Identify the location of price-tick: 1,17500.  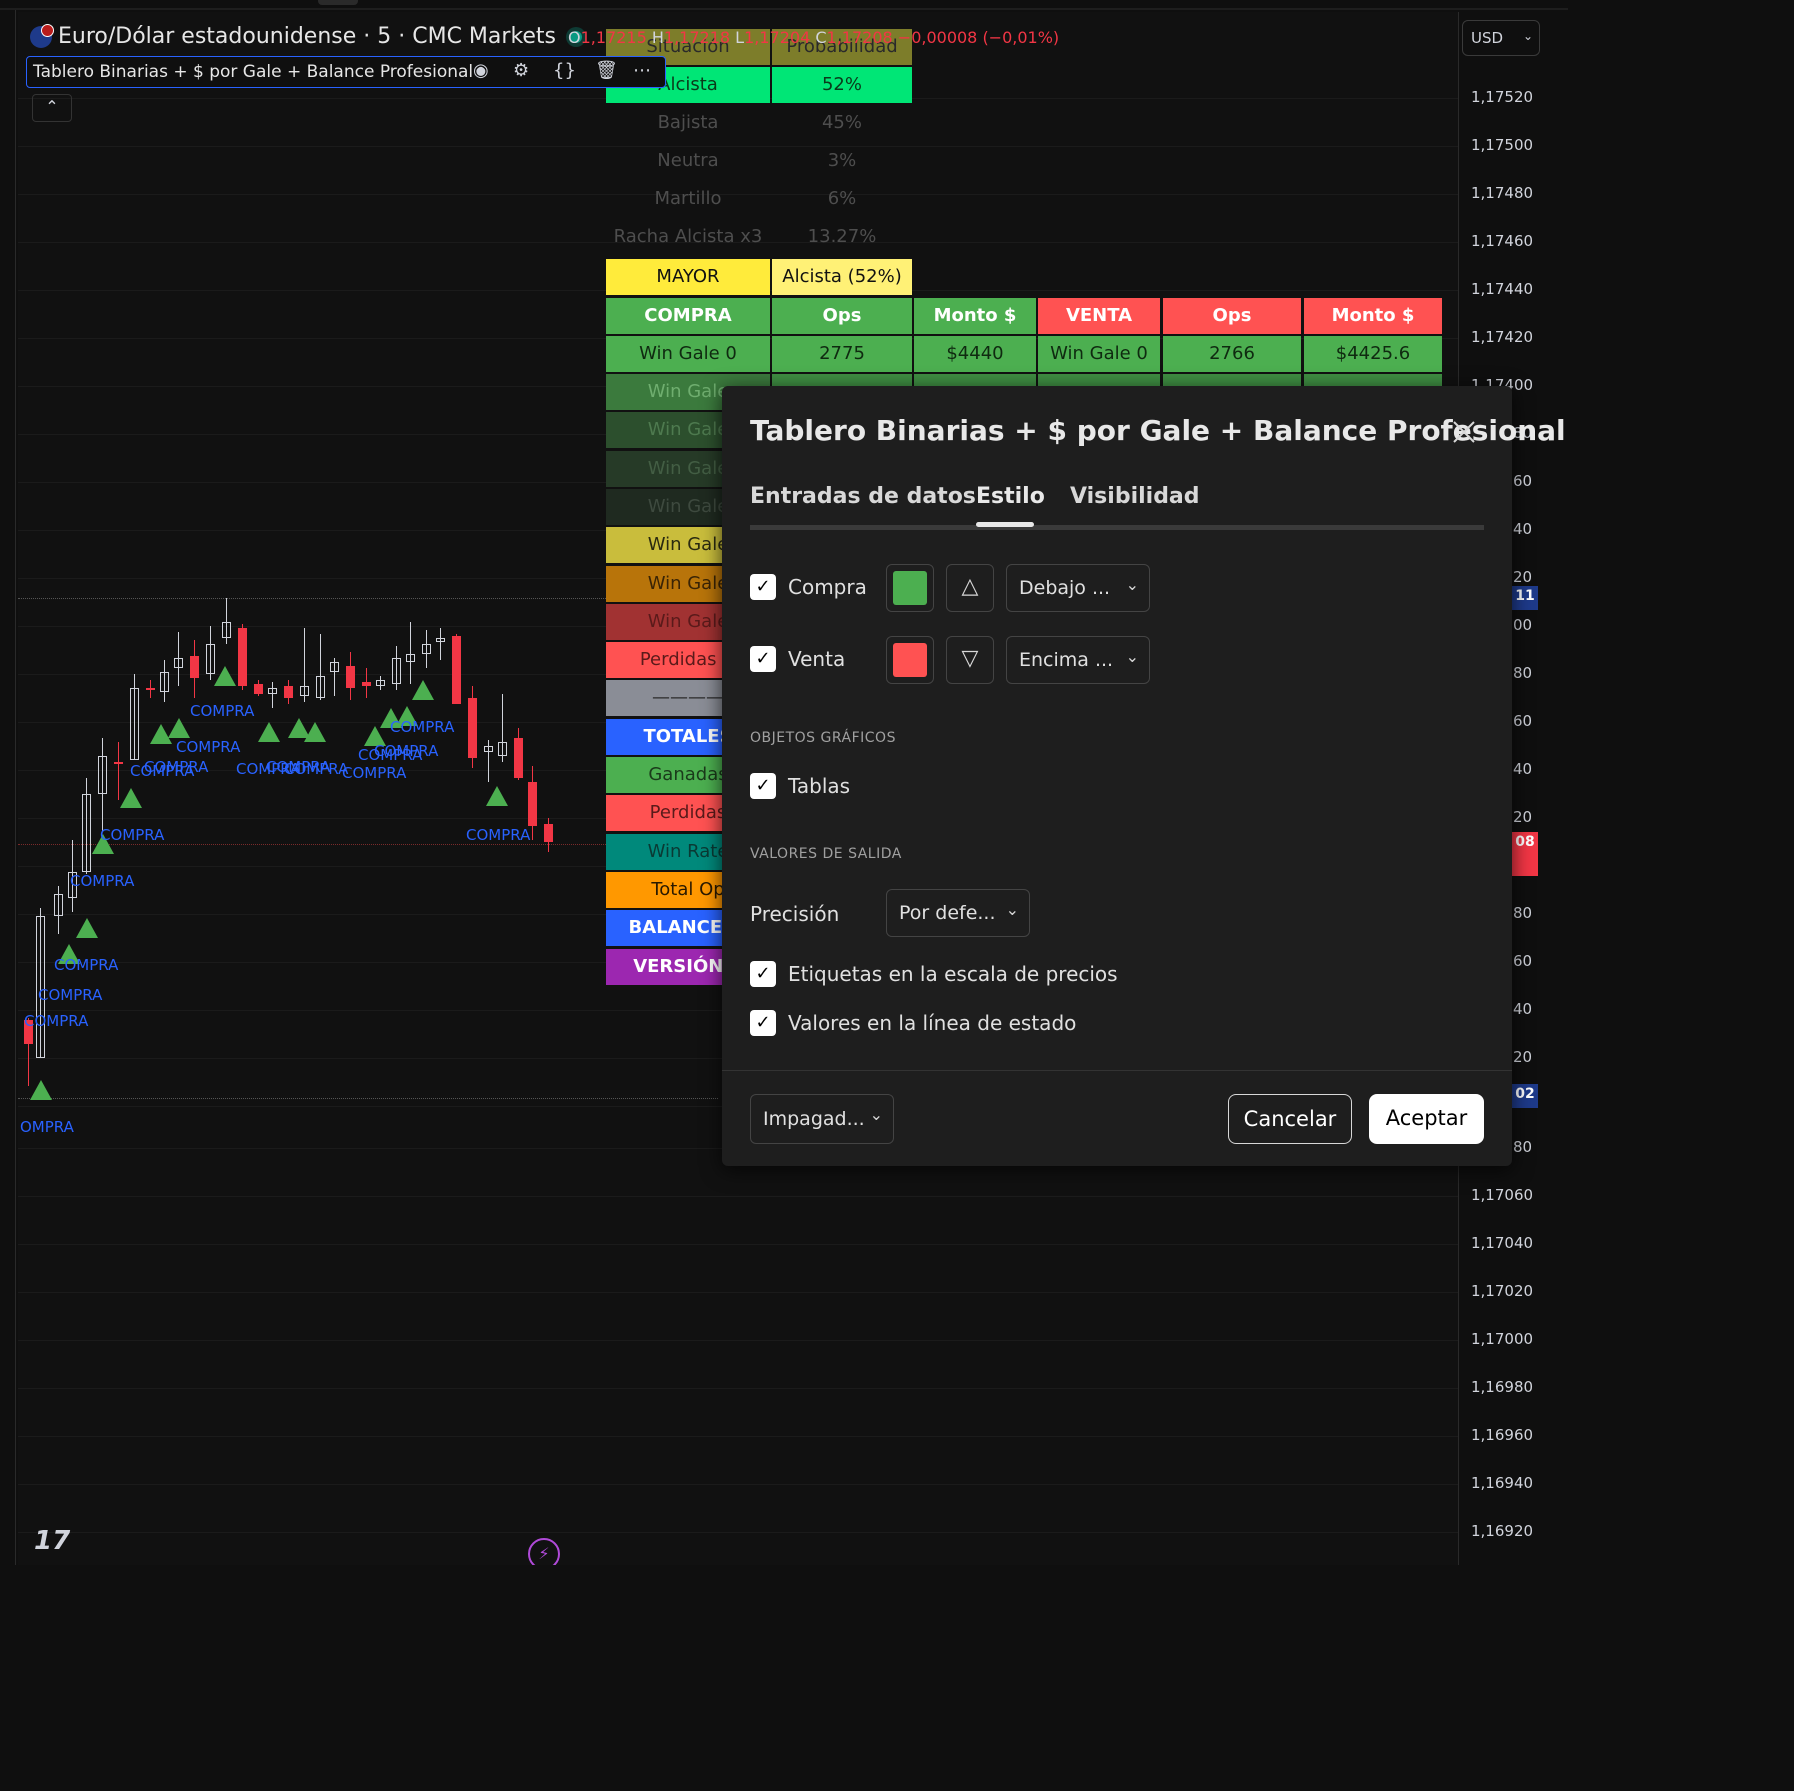
(1502, 145).